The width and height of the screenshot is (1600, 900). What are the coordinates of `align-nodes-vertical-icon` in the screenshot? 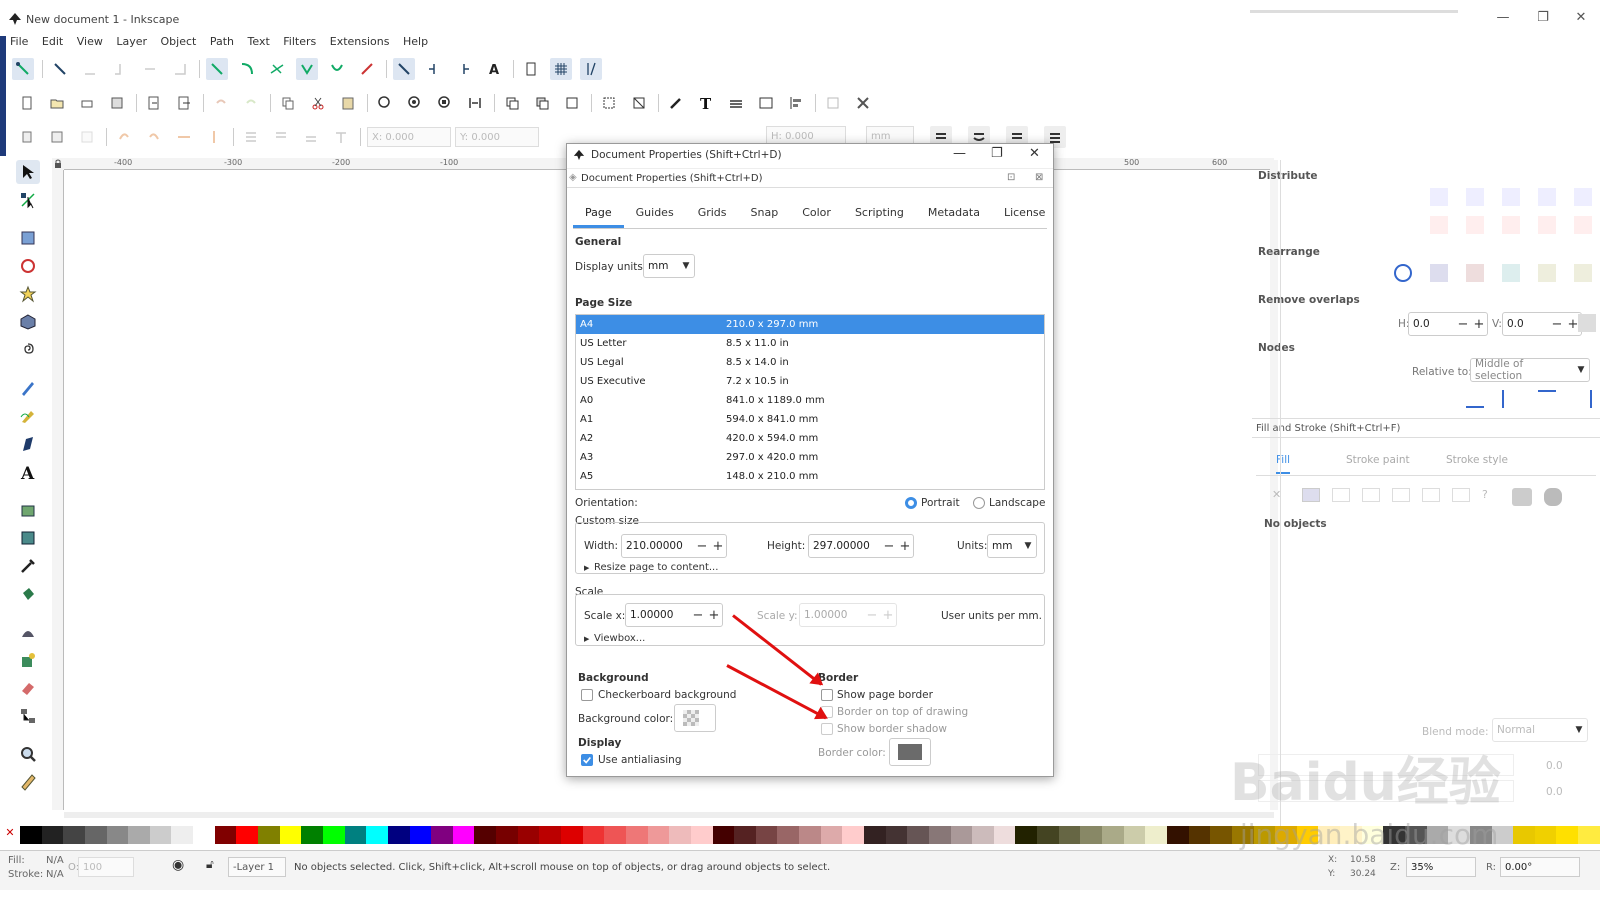 It's located at (1511, 399).